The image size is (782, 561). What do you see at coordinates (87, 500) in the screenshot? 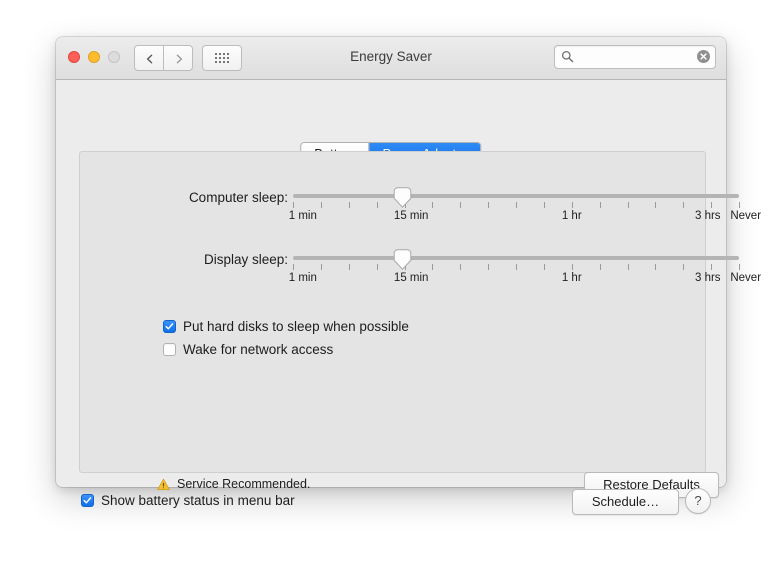
I see `battery-status-checkbox` at bounding box center [87, 500].